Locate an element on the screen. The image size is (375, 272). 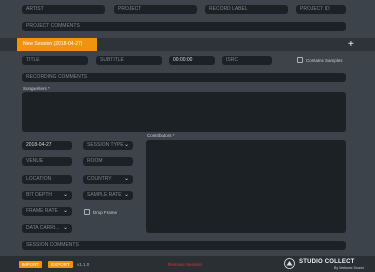
country-select: COUNTRY ⌄ is located at coordinates (108, 179).